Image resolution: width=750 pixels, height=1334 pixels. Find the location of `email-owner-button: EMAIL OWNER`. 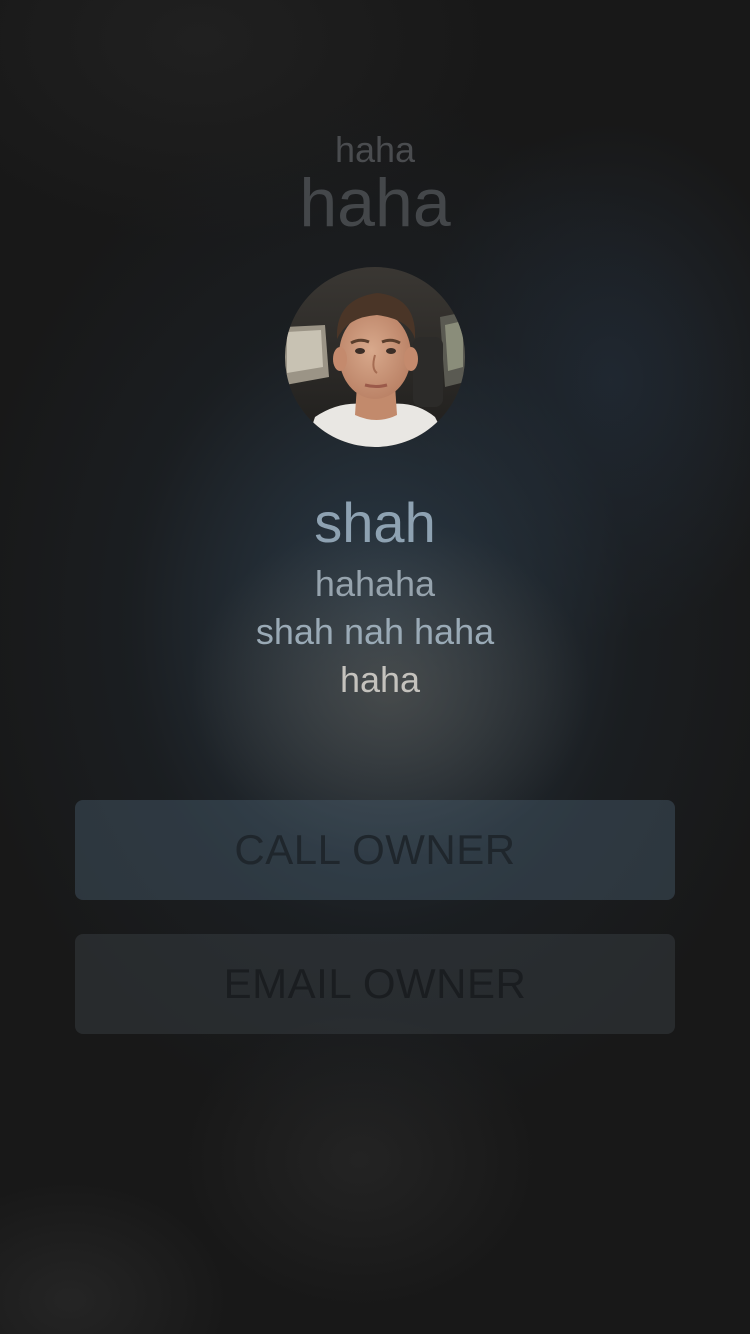

email-owner-button: EMAIL OWNER is located at coordinates (375, 984).